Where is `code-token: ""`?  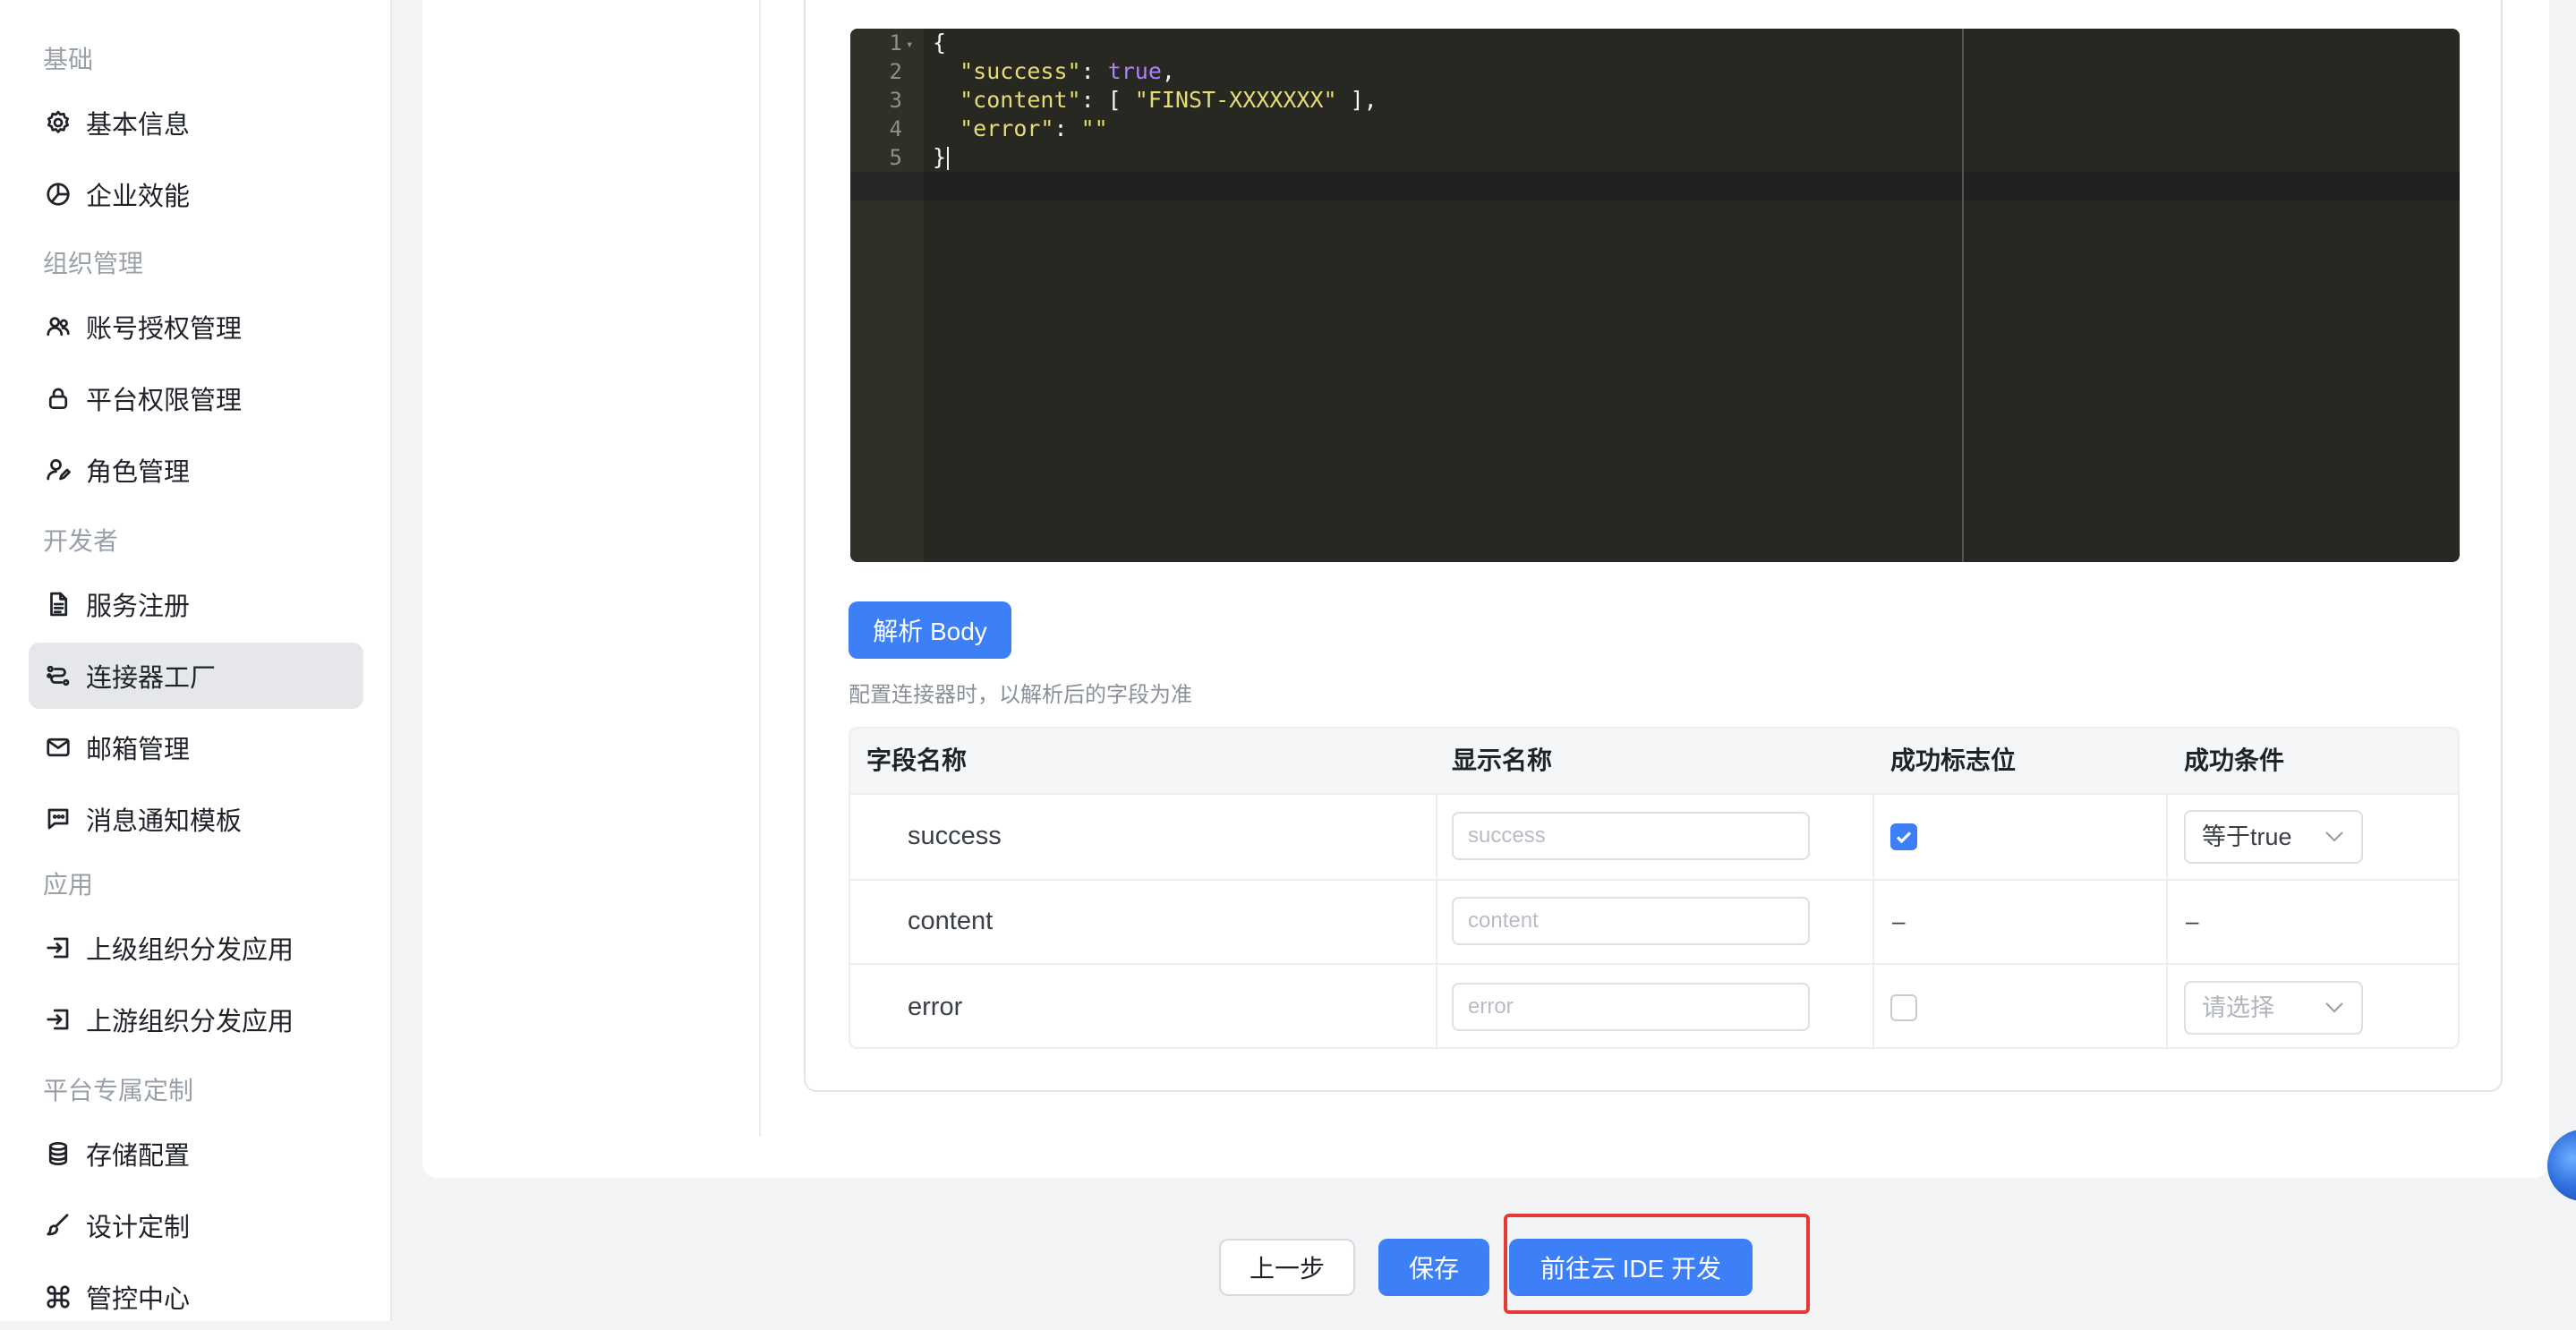 code-token: "" is located at coordinates (1094, 128).